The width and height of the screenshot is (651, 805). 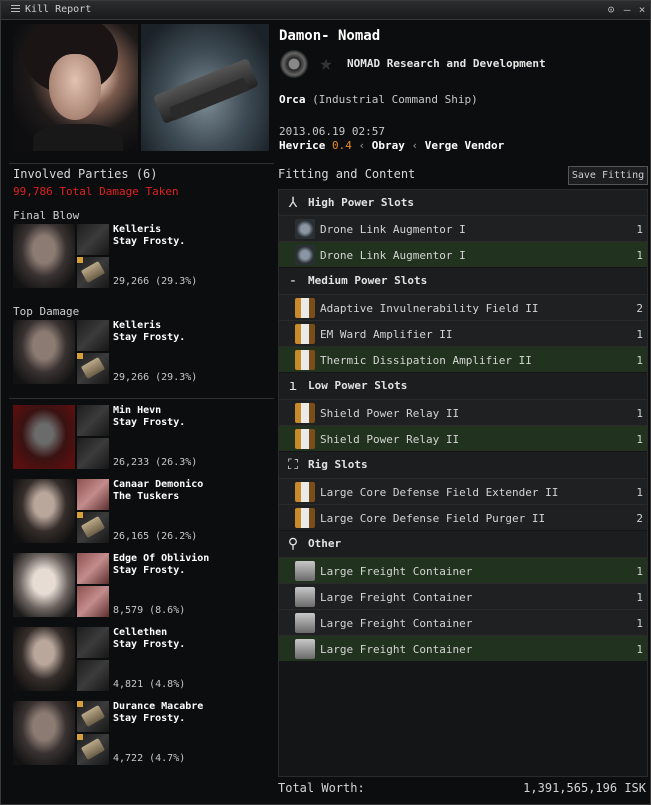 What do you see at coordinates (305, 492) in the screenshot?
I see `rig-icon` at bounding box center [305, 492].